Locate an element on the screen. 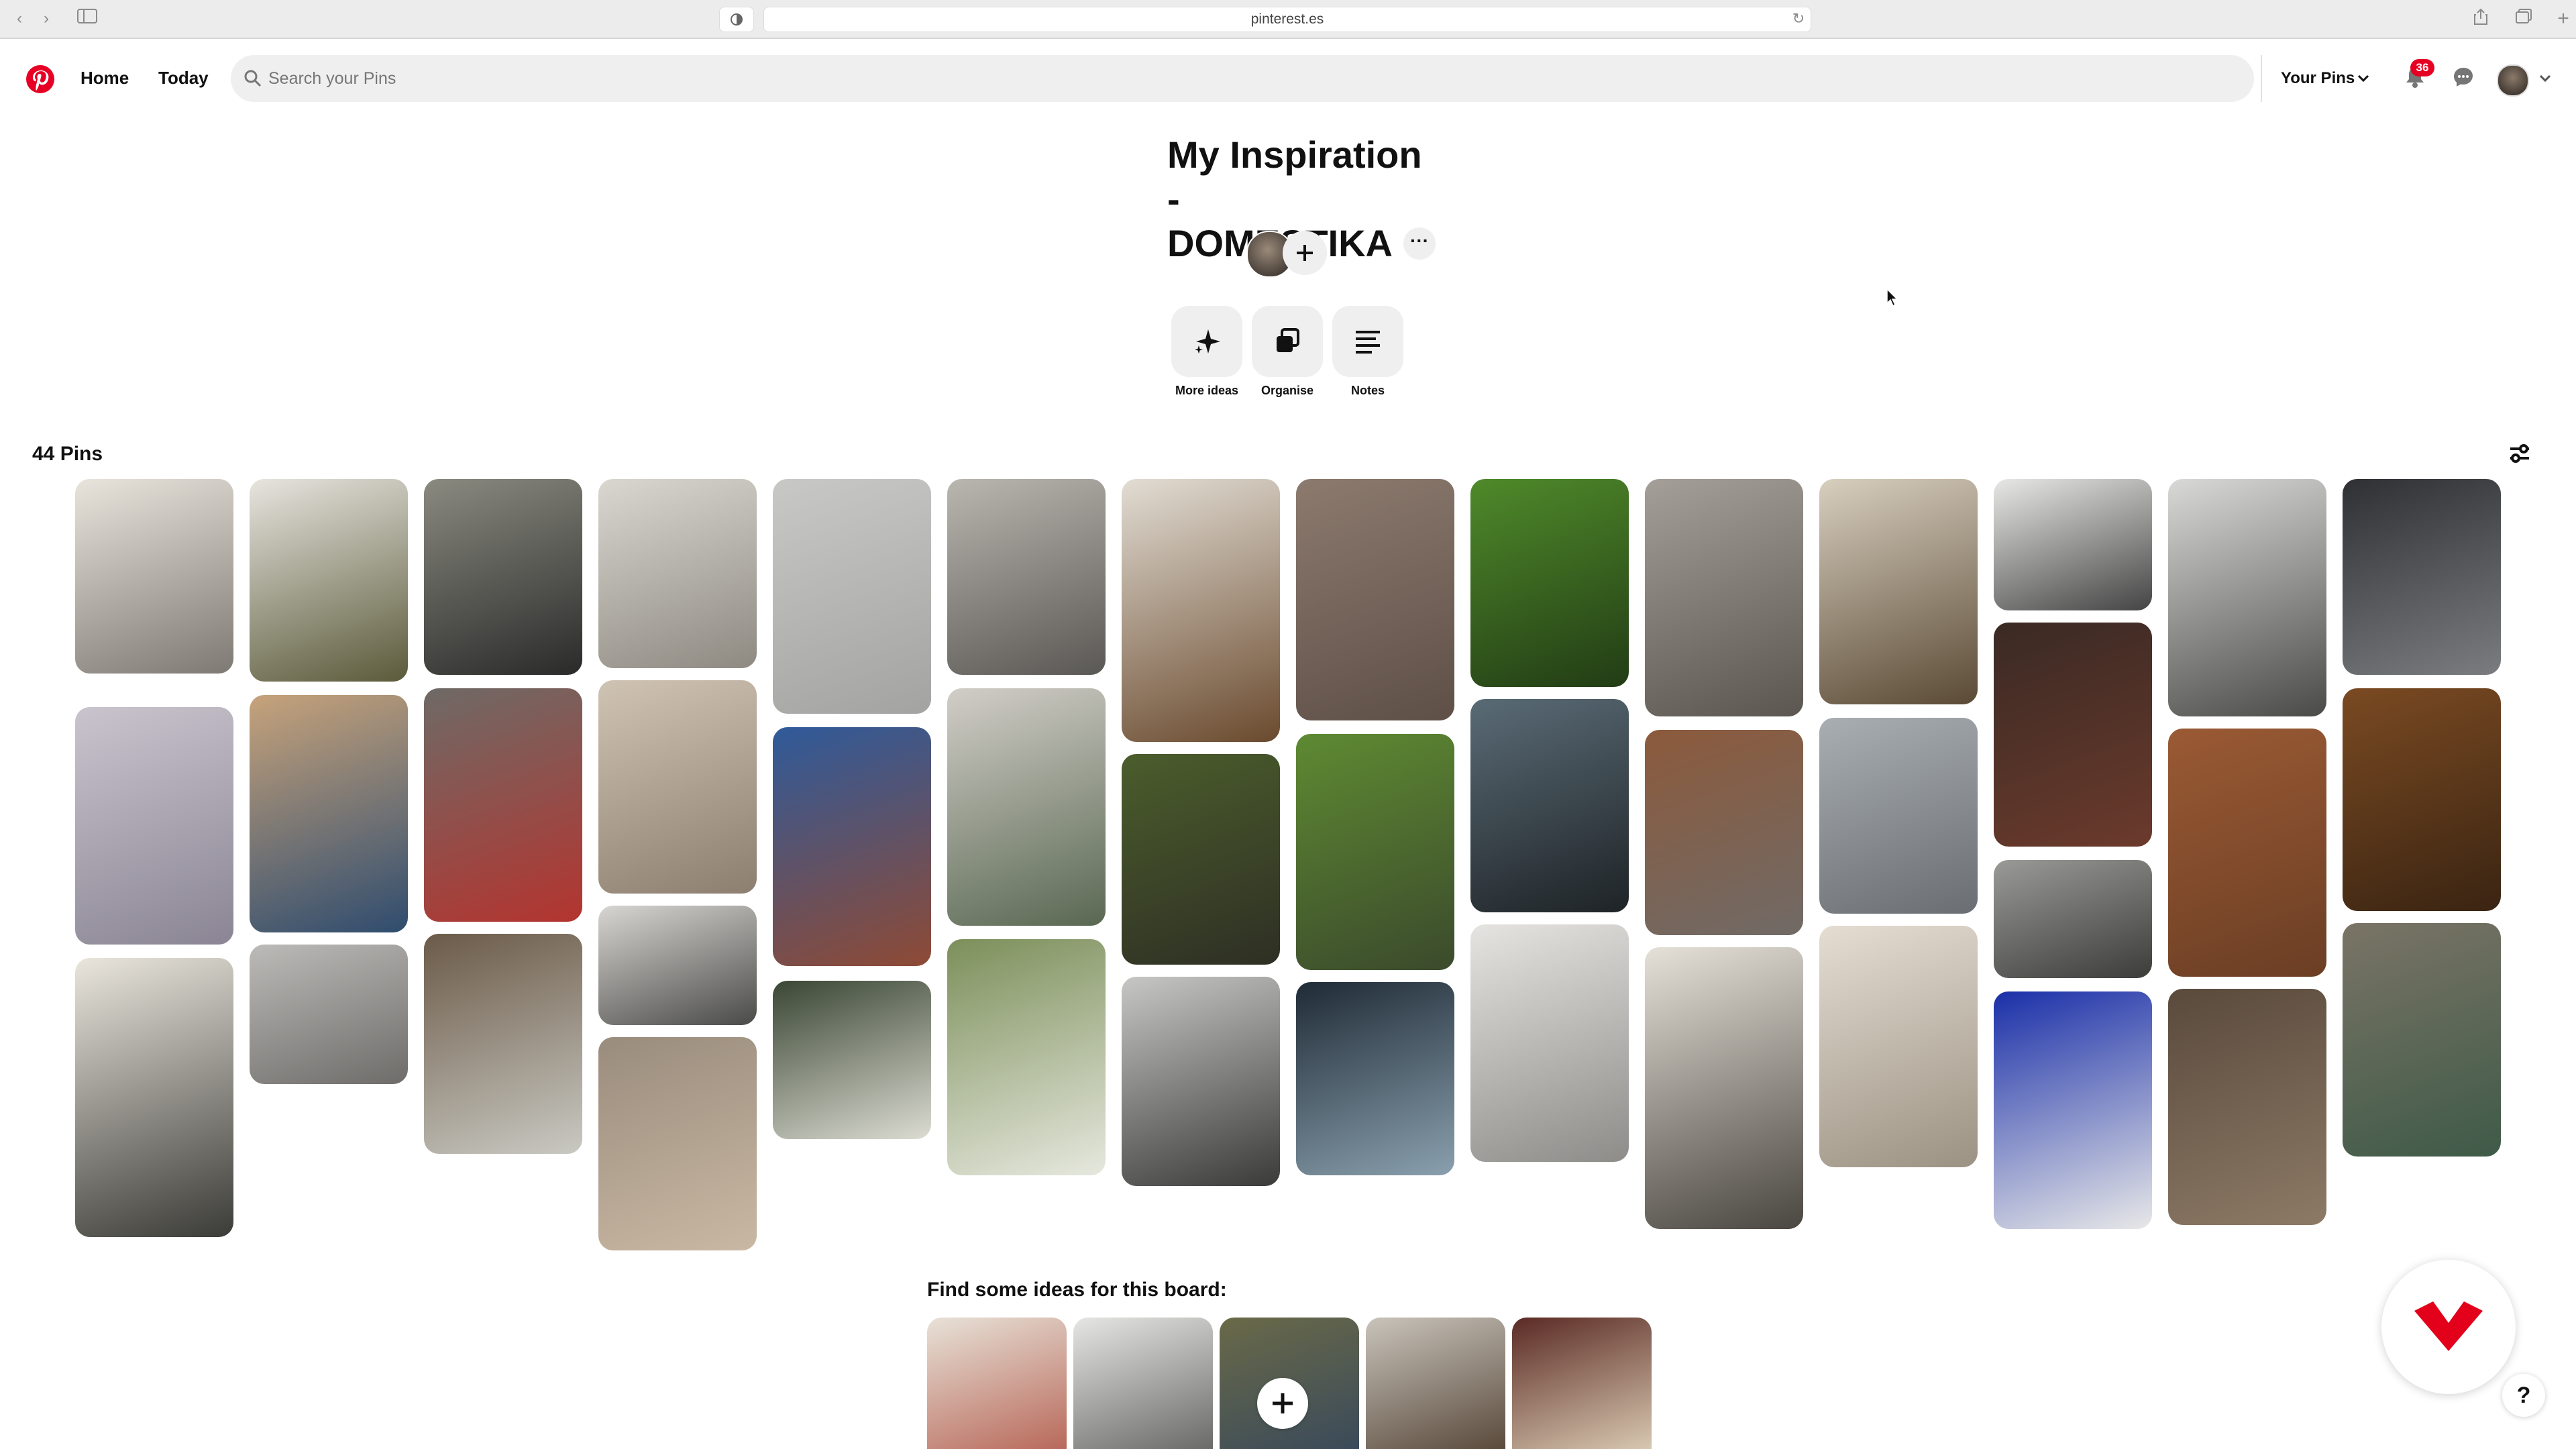  add-collaborator-button is located at coordinates (1305, 253).